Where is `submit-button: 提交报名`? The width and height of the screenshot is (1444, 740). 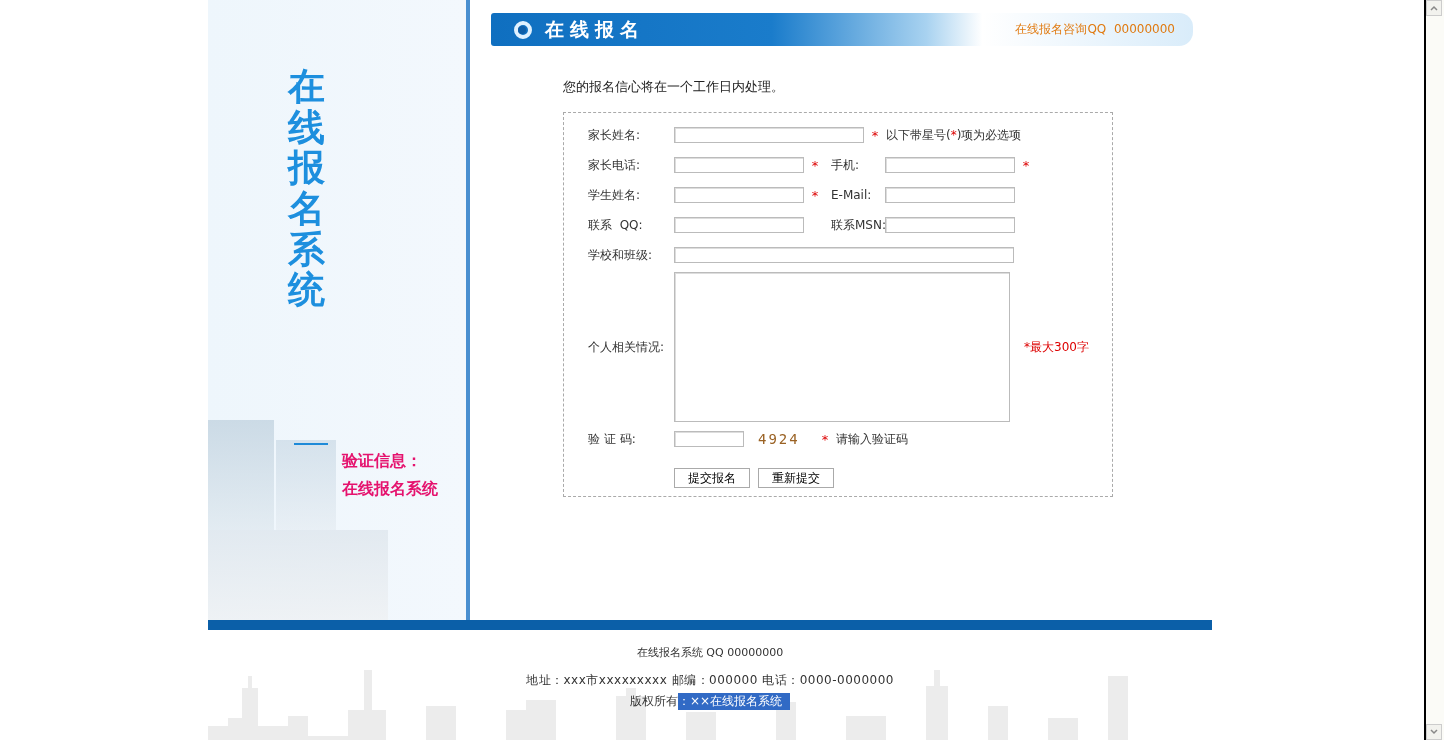
submit-button: 提交报名 is located at coordinates (712, 478).